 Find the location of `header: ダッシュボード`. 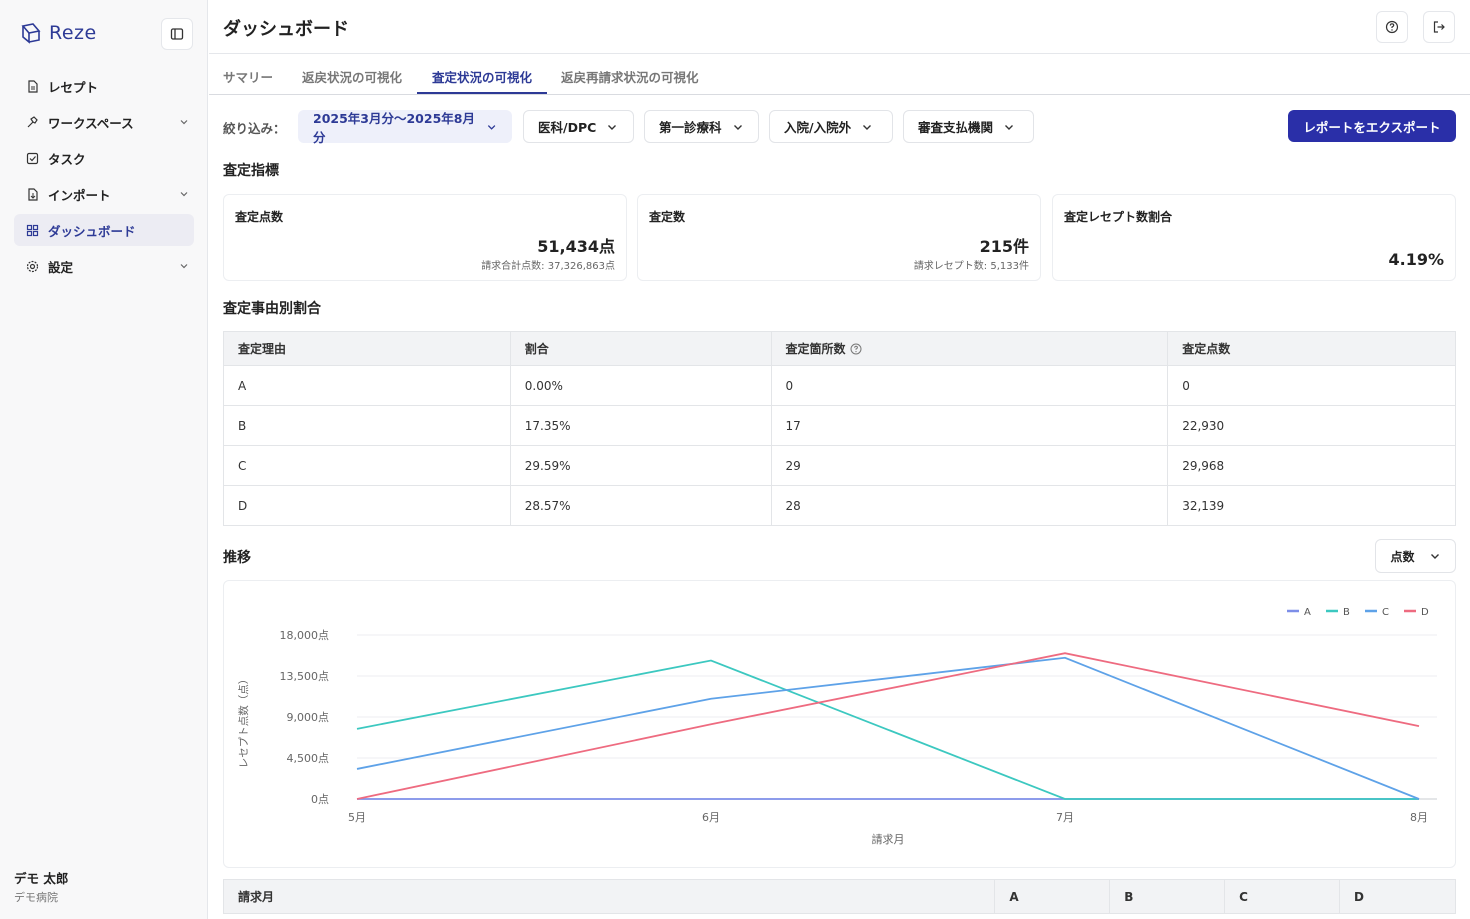

header: ダッシュボード is located at coordinates (839, 27).